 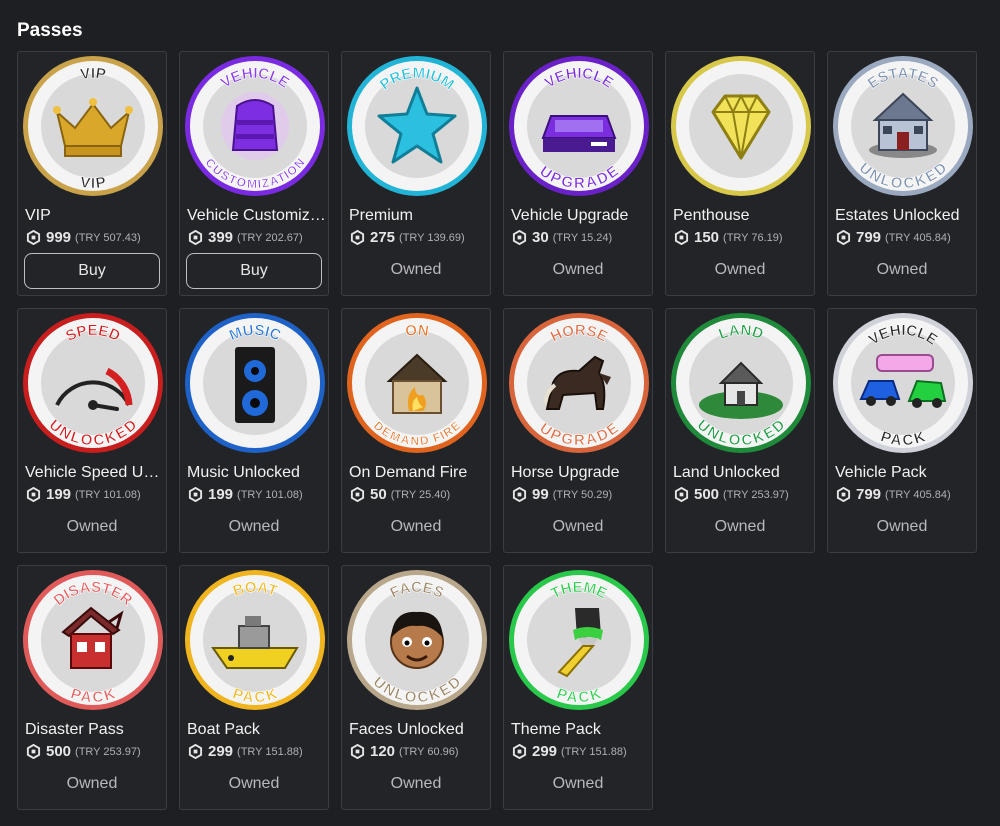 What do you see at coordinates (581, 216) in the screenshot?
I see `pass-name: Vehicle Upgrade` at bounding box center [581, 216].